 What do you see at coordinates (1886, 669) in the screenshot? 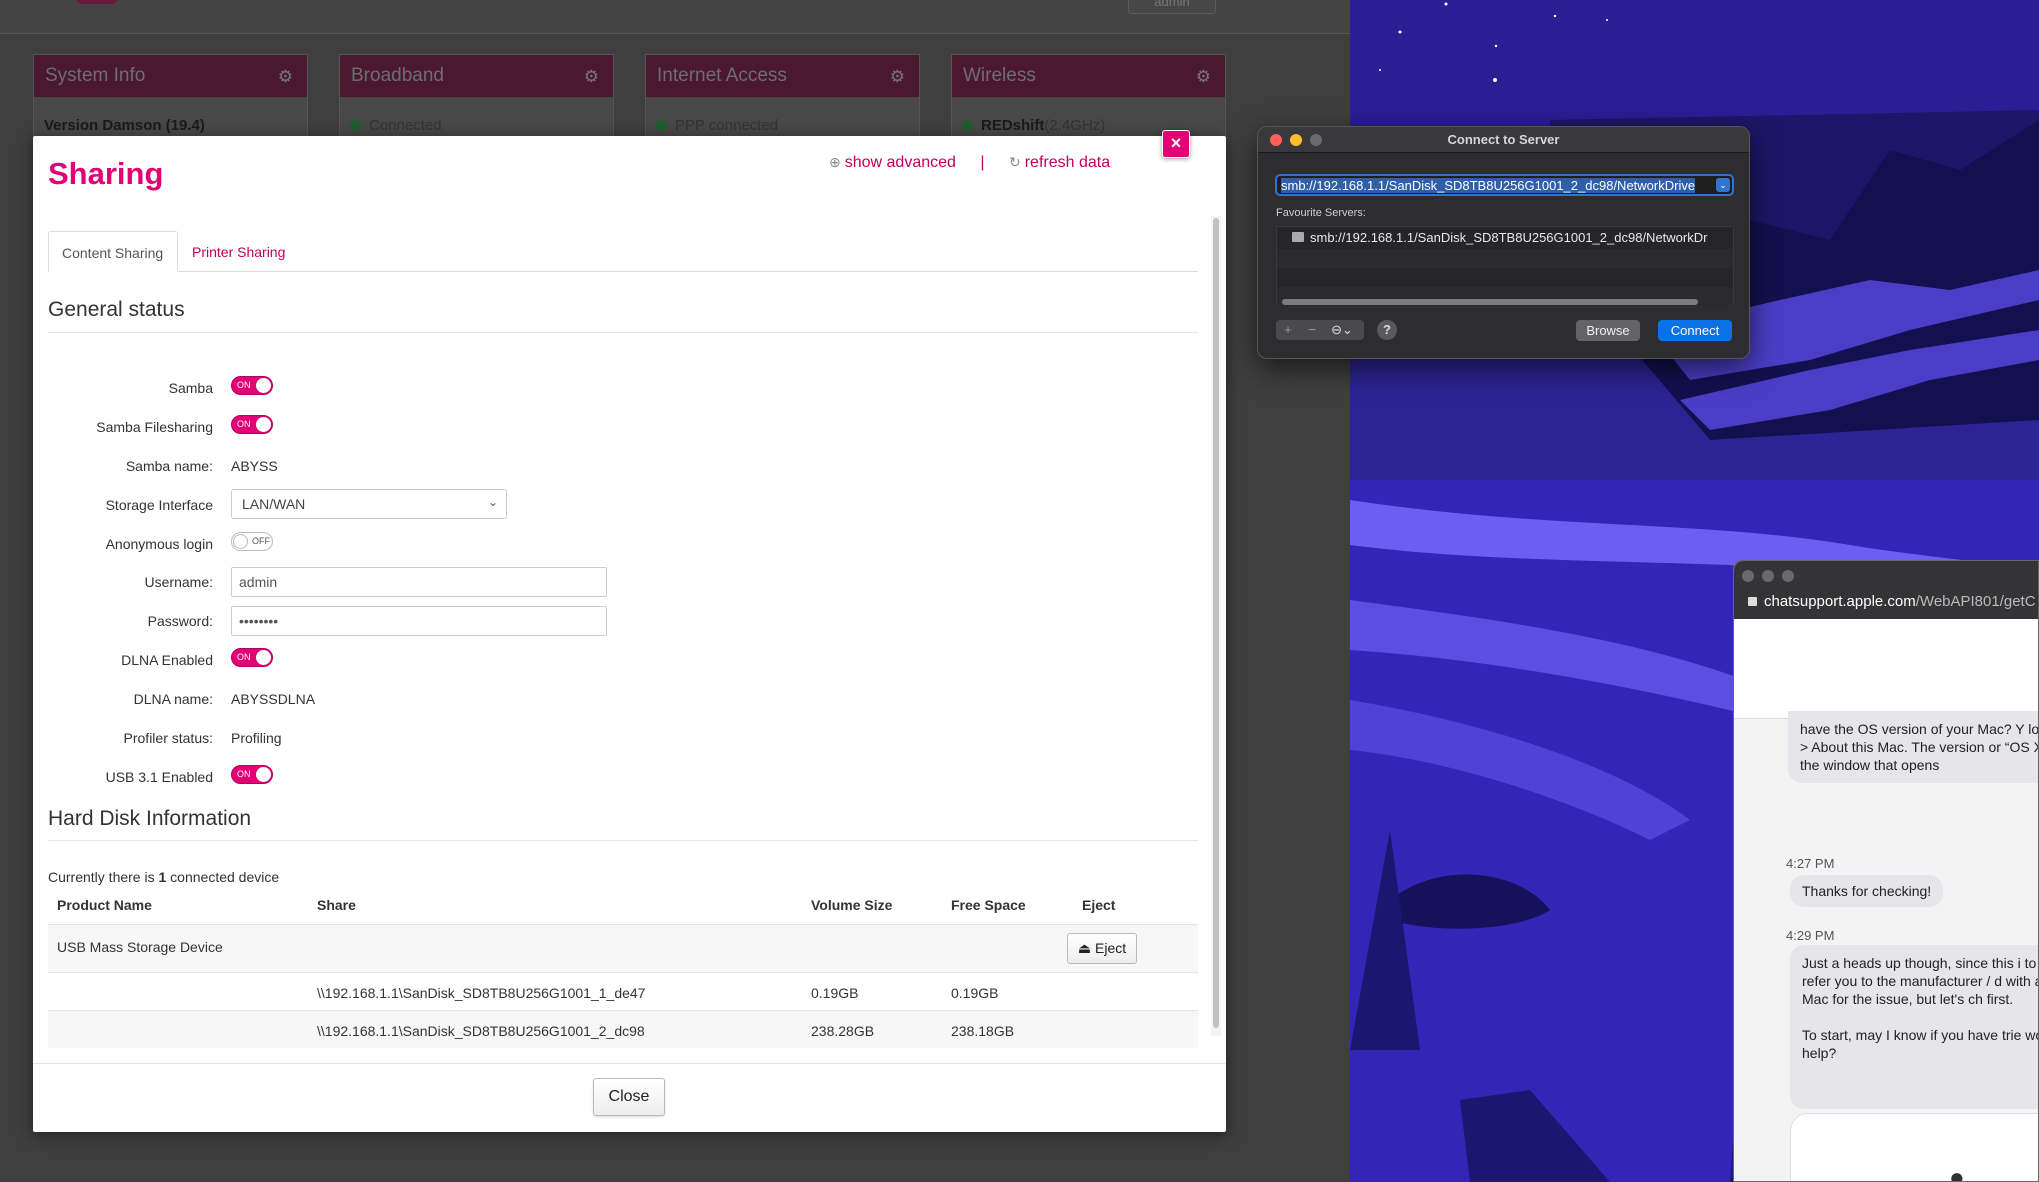
I see `chat-header` at bounding box center [1886, 669].